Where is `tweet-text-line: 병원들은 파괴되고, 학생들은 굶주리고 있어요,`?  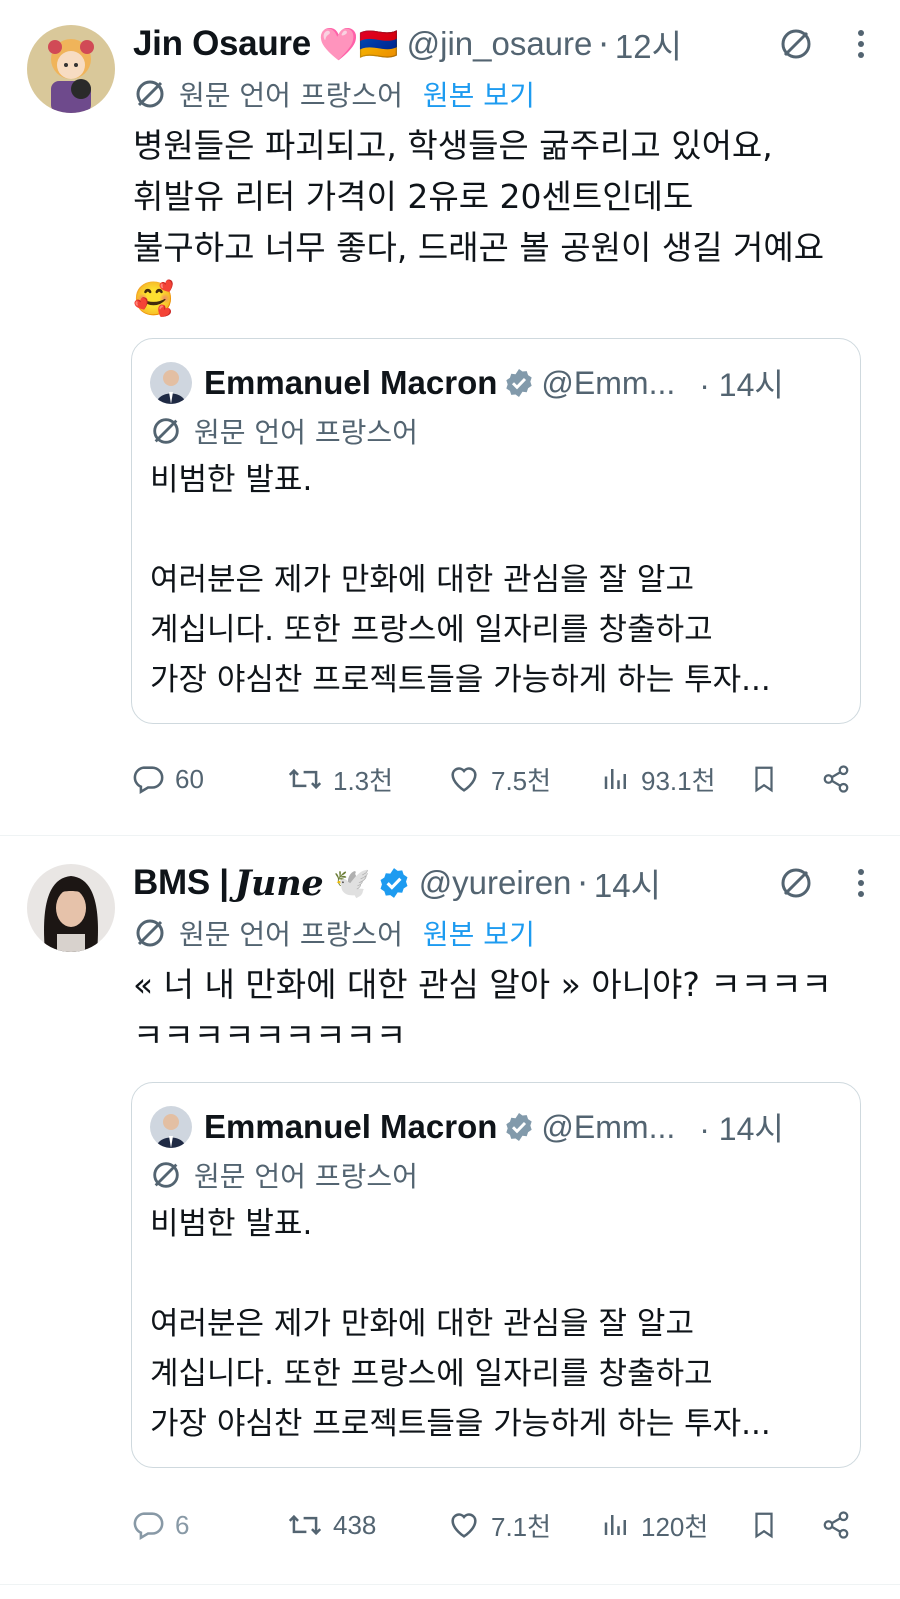
tweet-text-line: 병원들은 파괴되고, 학생들은 굶주리고 있어요, is located at coordinates (453, 145).